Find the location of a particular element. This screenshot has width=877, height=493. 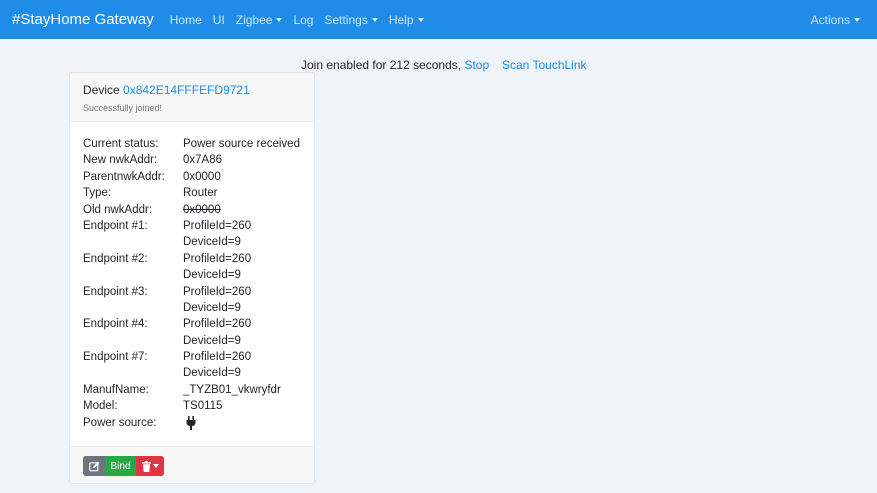

info-row: Old nwkAddr: 0x0000 is located at coordinates (192, 210).